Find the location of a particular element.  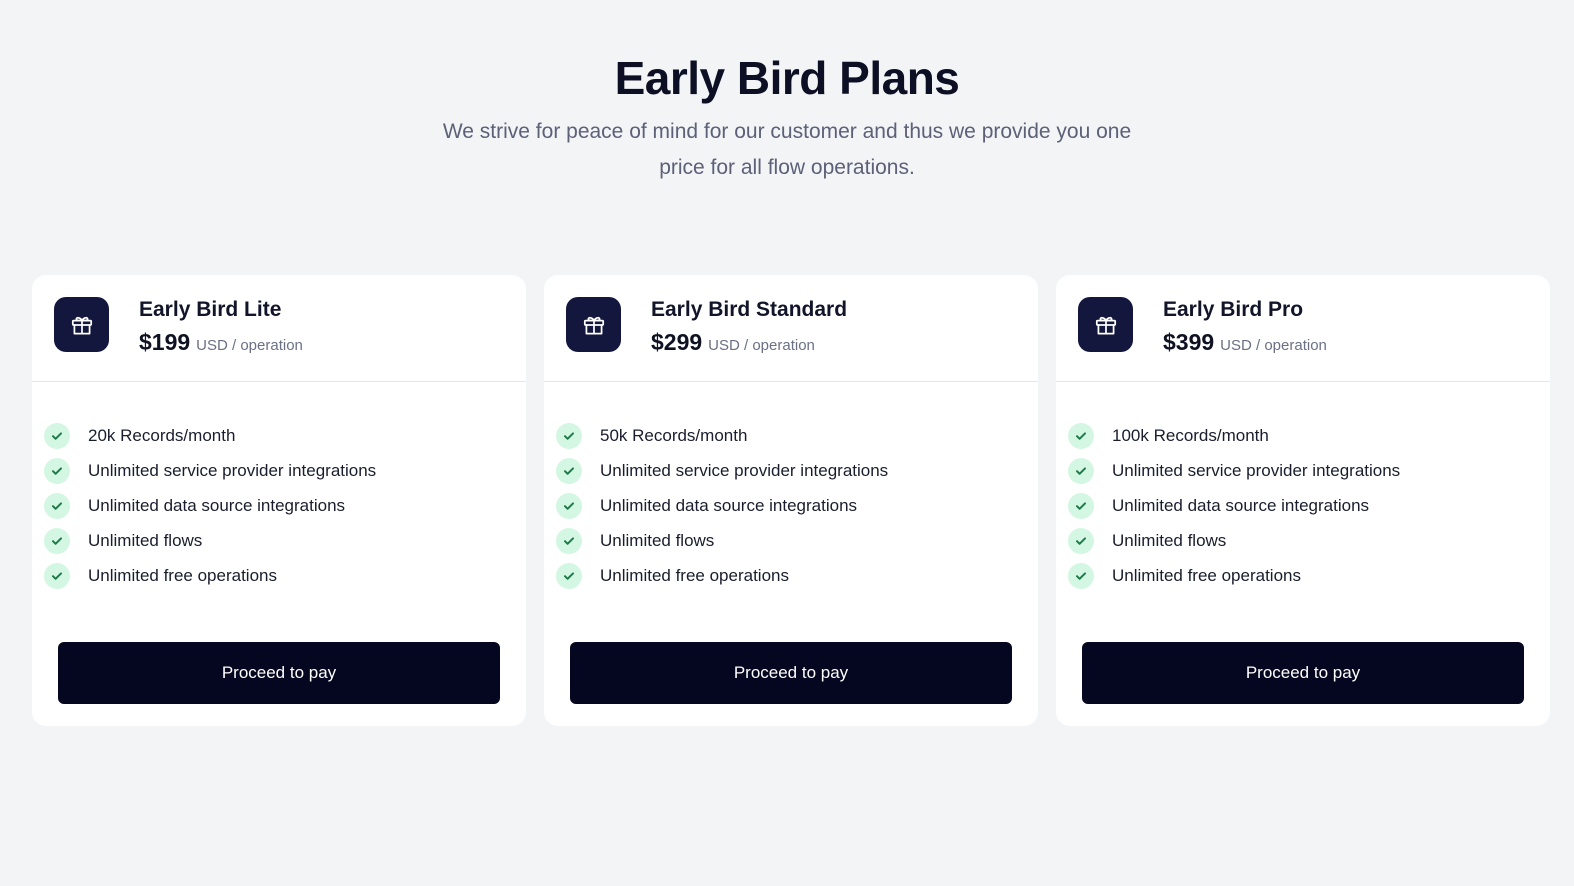

price-row: $399 USD / operation is located at coordinates (1245, 344).